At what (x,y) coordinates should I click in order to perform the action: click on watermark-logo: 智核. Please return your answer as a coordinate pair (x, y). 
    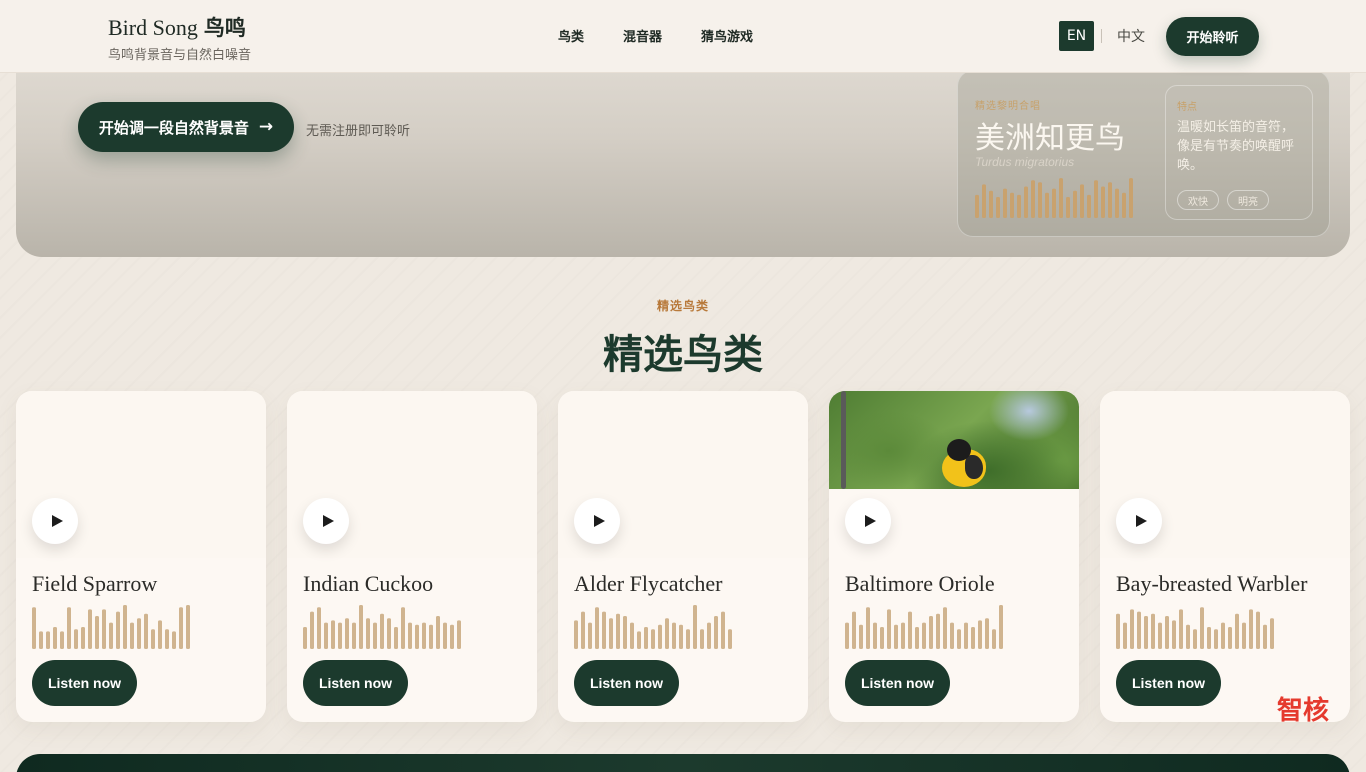
    Looking at the image, I should click on (1303, 711).